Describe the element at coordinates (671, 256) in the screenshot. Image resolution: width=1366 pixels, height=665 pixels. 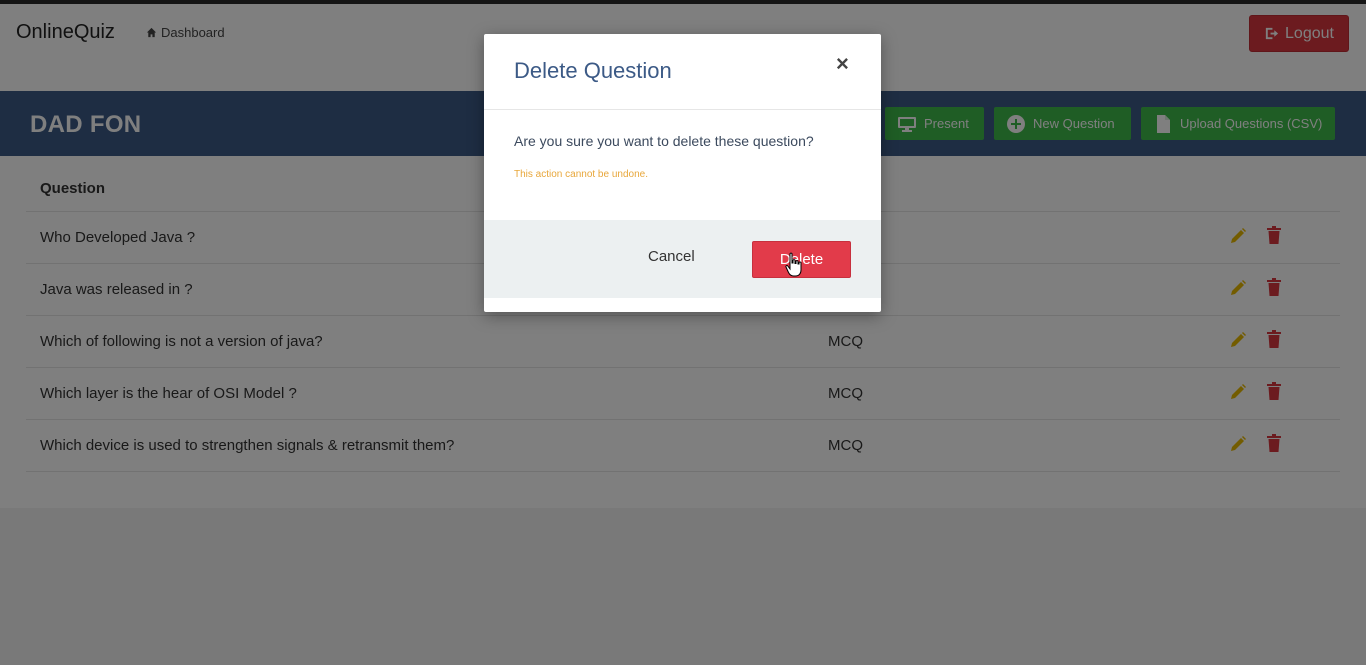
I see `cancel-button: Cancel` at that location.